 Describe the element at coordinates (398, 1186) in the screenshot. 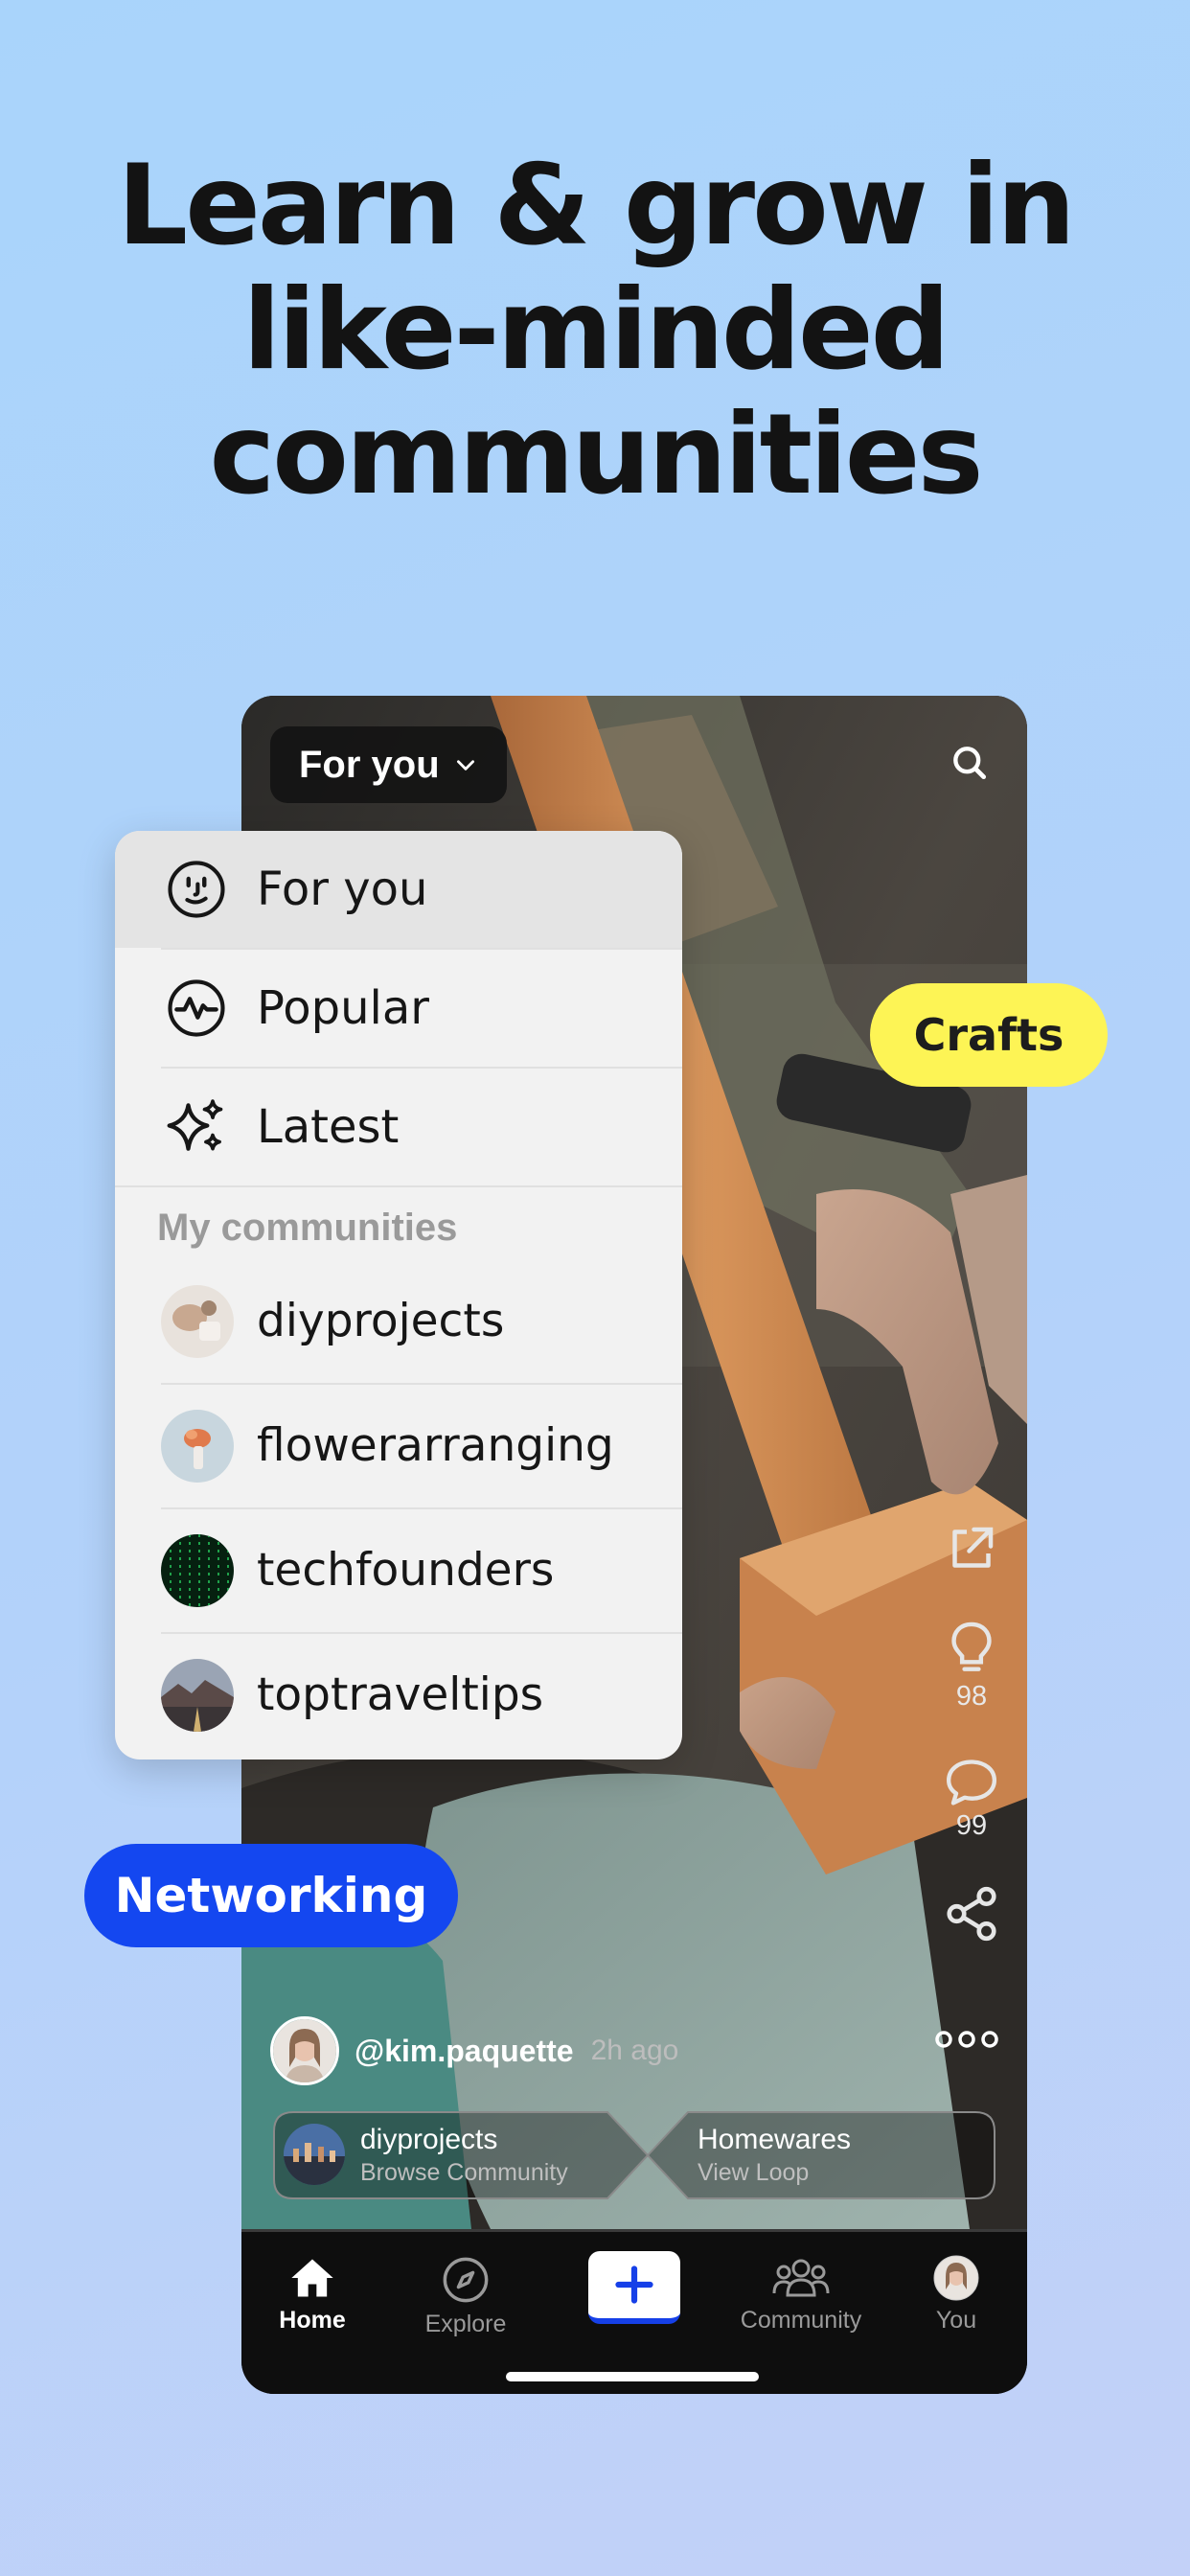

I see `menu-section-divider` at that location.